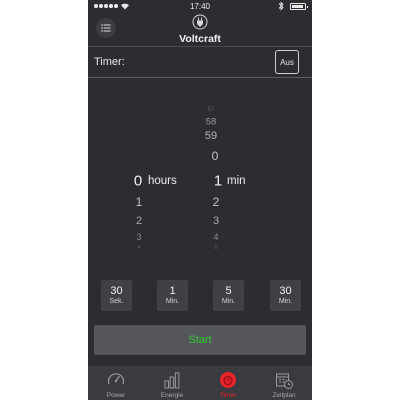 The image size is (400, 400). Describe the element at coordinates (284, 381) in the screenshot. I see `calendar-clock-icon` at that location.